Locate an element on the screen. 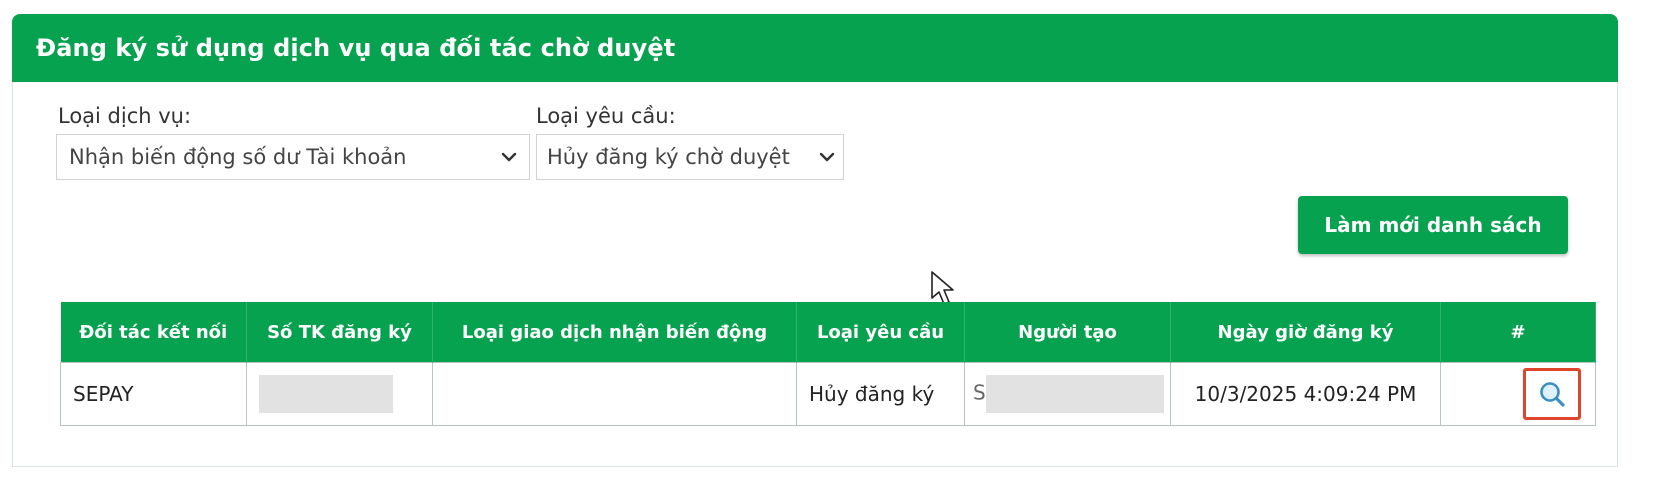 The width and height of the screenshot is (1658, 502). column-header-txn-type: Loại giao dịch nhận biến động is located at coordinates (614, 332).